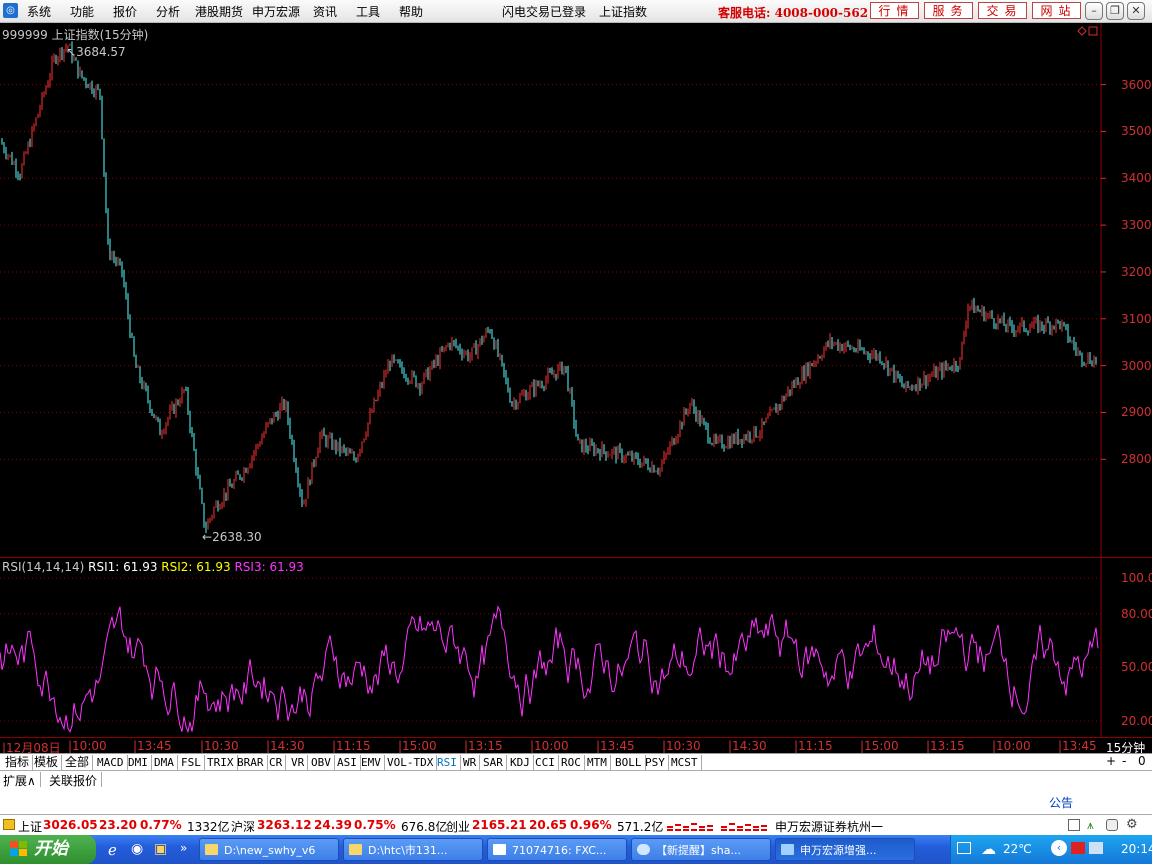 Image resolution: width=1152 pixels, height=864 pixels. I want to click on indicator-tab-dmi: DMI, so click(138, 762).